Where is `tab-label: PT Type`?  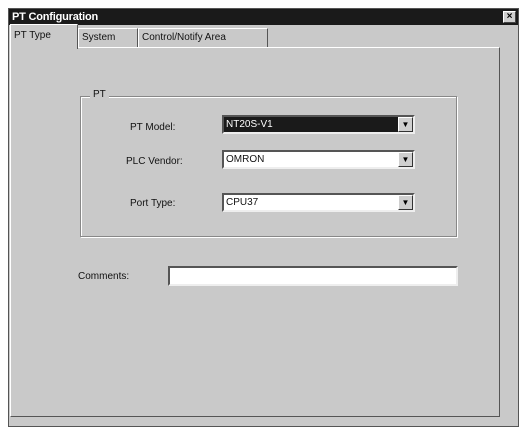 tab-label: PT Type is located at coordinates (32, 35).